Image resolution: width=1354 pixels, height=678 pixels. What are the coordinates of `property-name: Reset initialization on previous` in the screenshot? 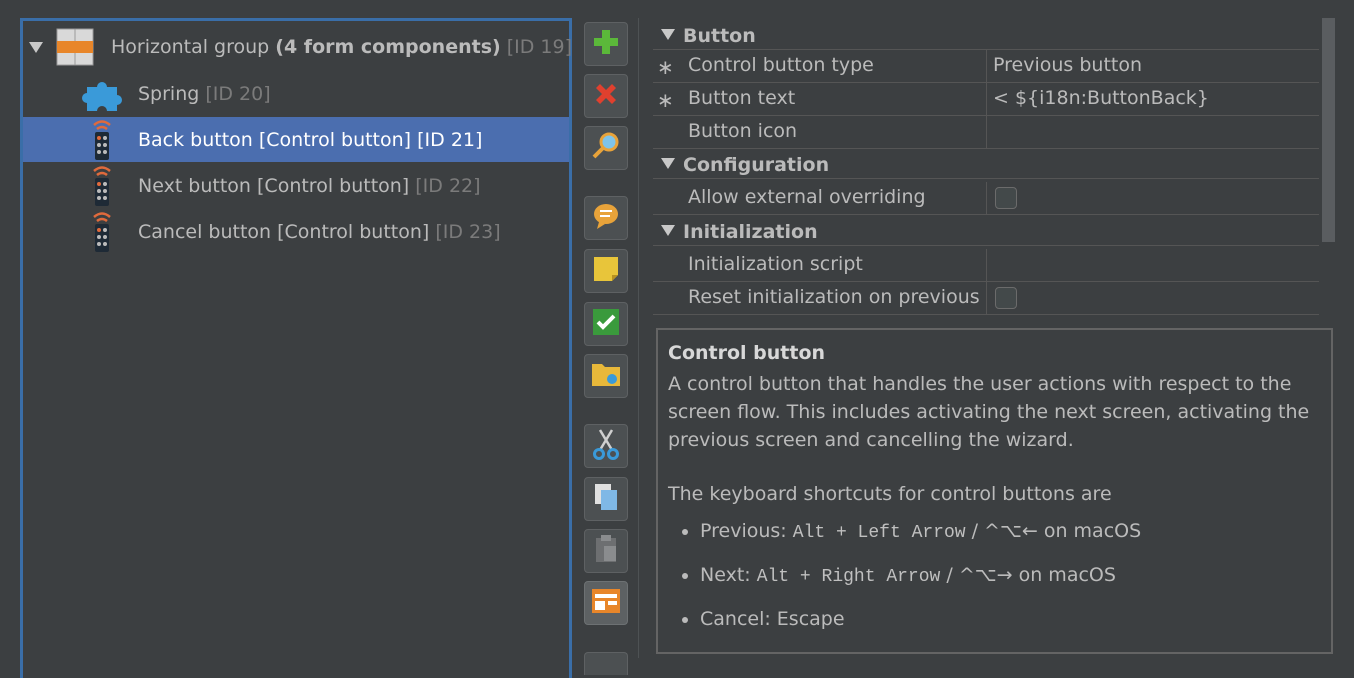 It's located at (834, 297).